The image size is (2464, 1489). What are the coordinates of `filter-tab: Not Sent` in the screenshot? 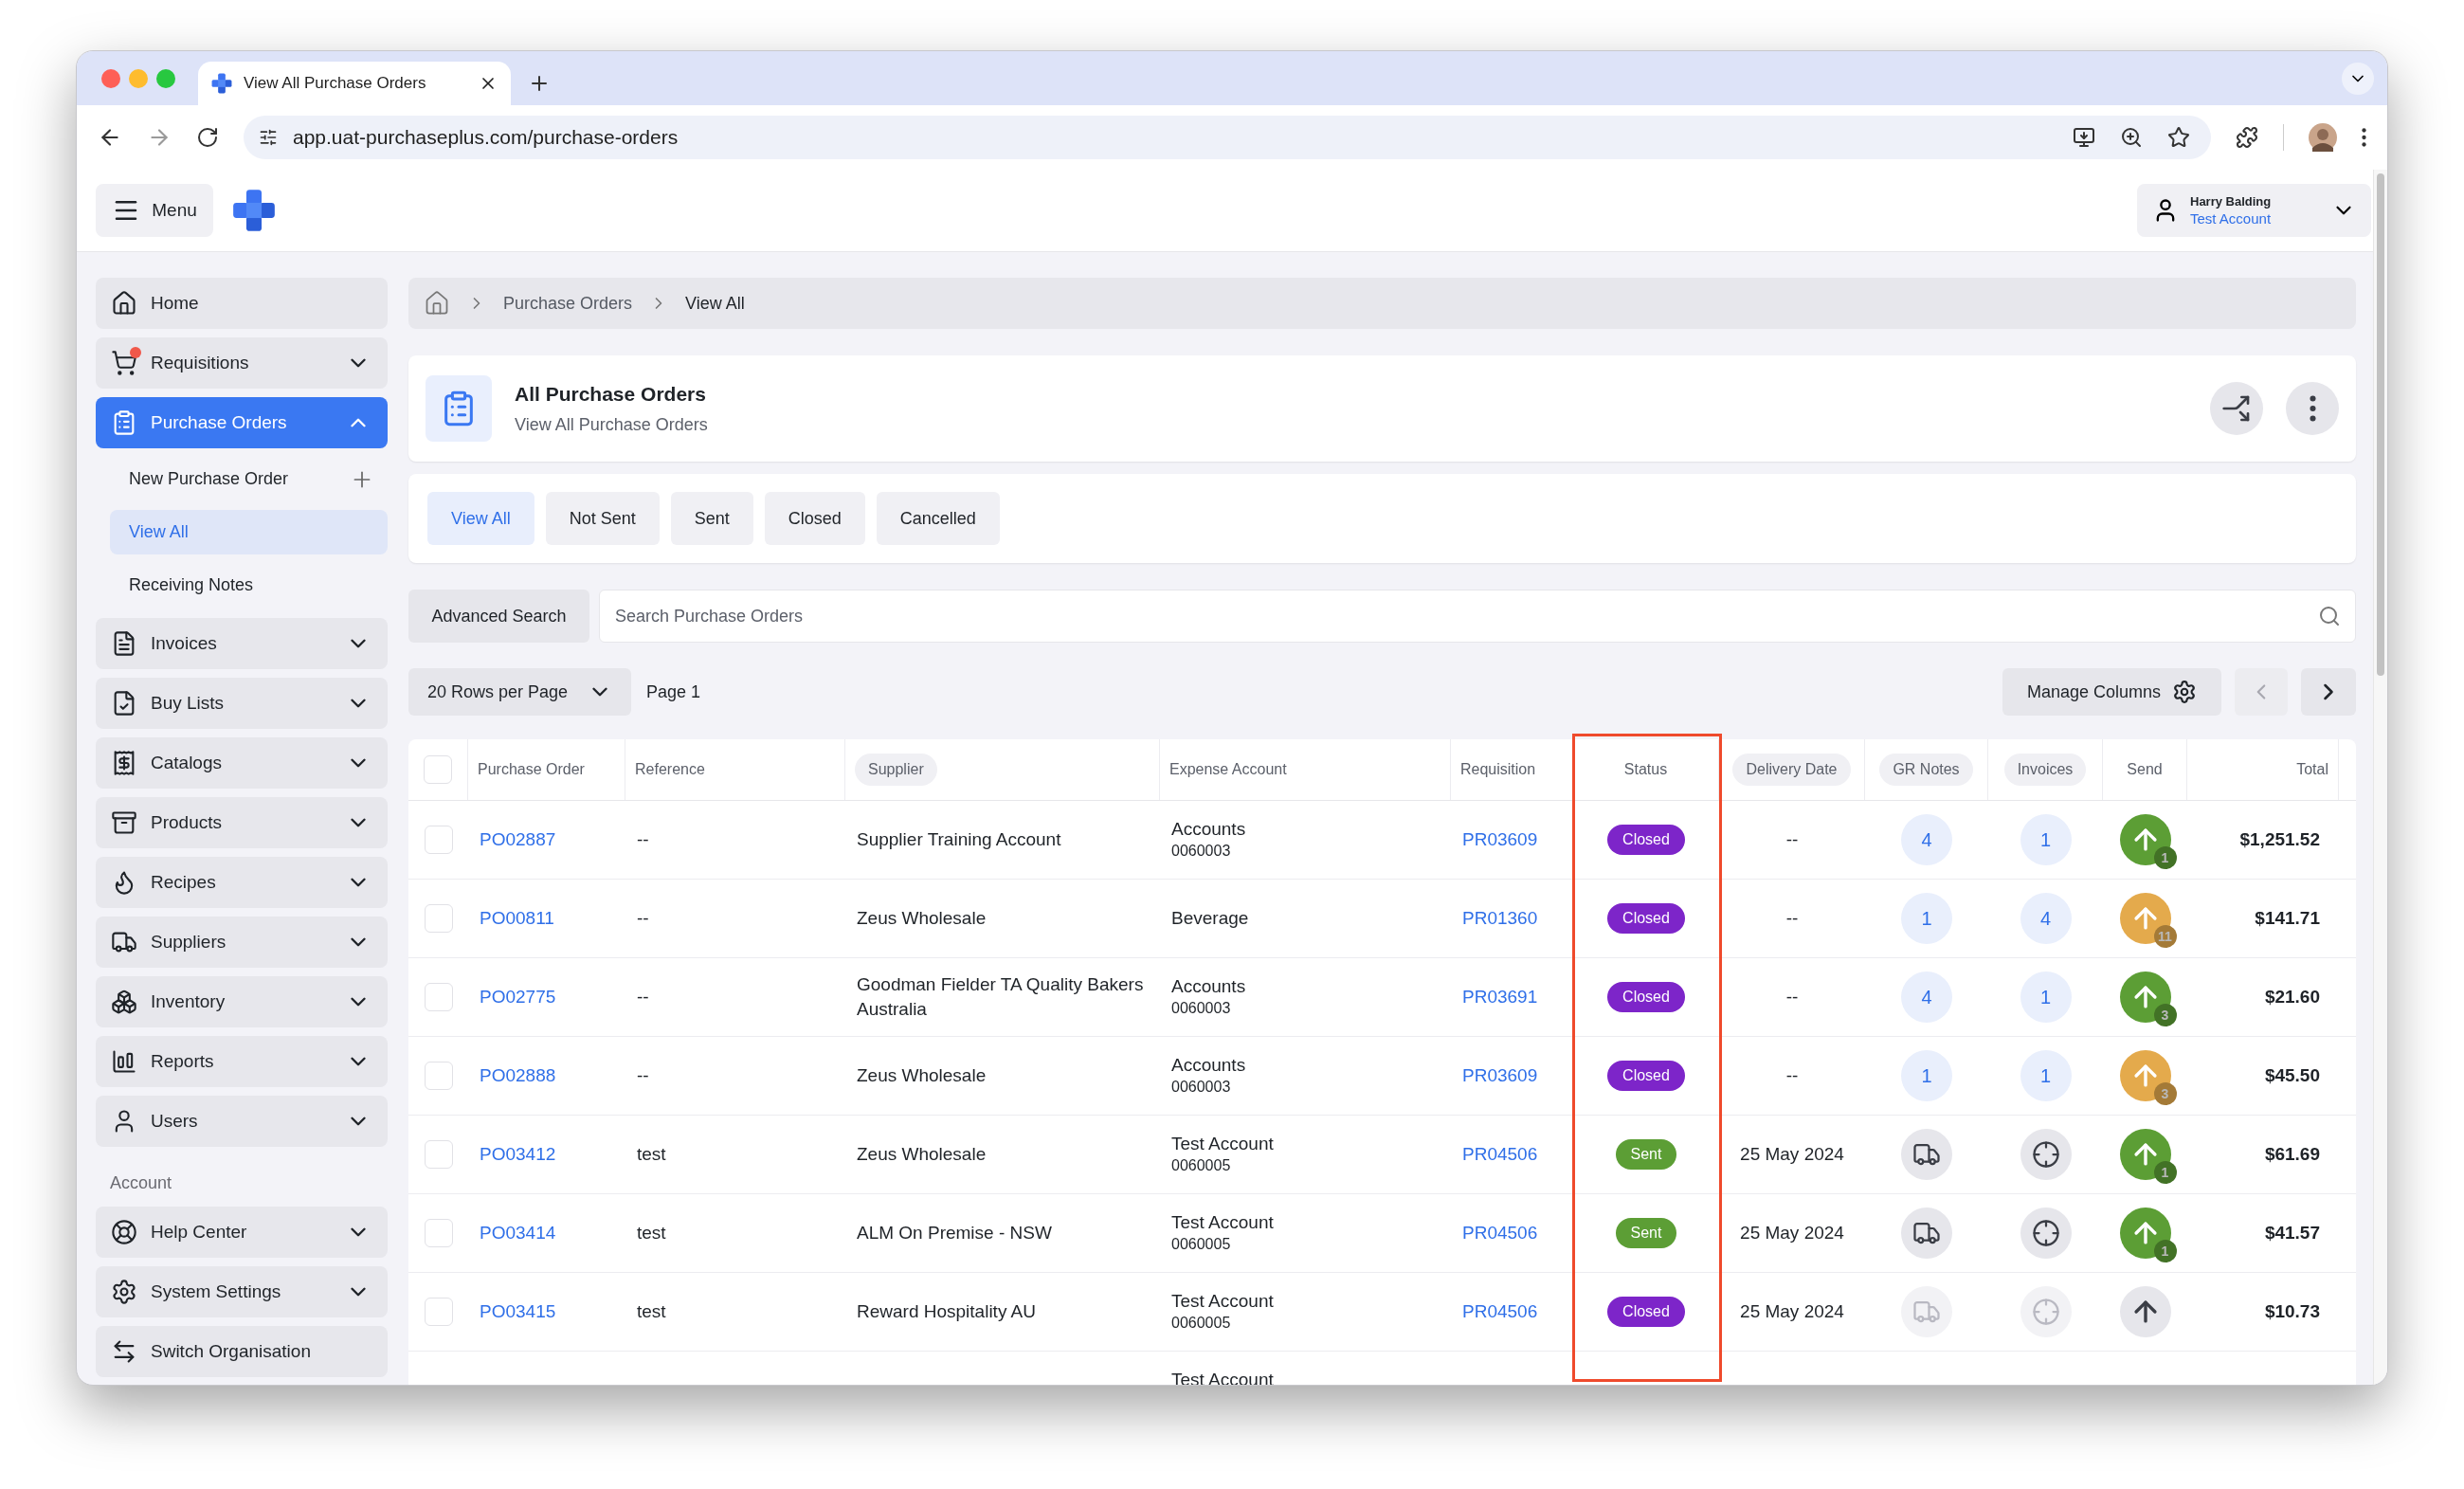 It's located at (602, 518).